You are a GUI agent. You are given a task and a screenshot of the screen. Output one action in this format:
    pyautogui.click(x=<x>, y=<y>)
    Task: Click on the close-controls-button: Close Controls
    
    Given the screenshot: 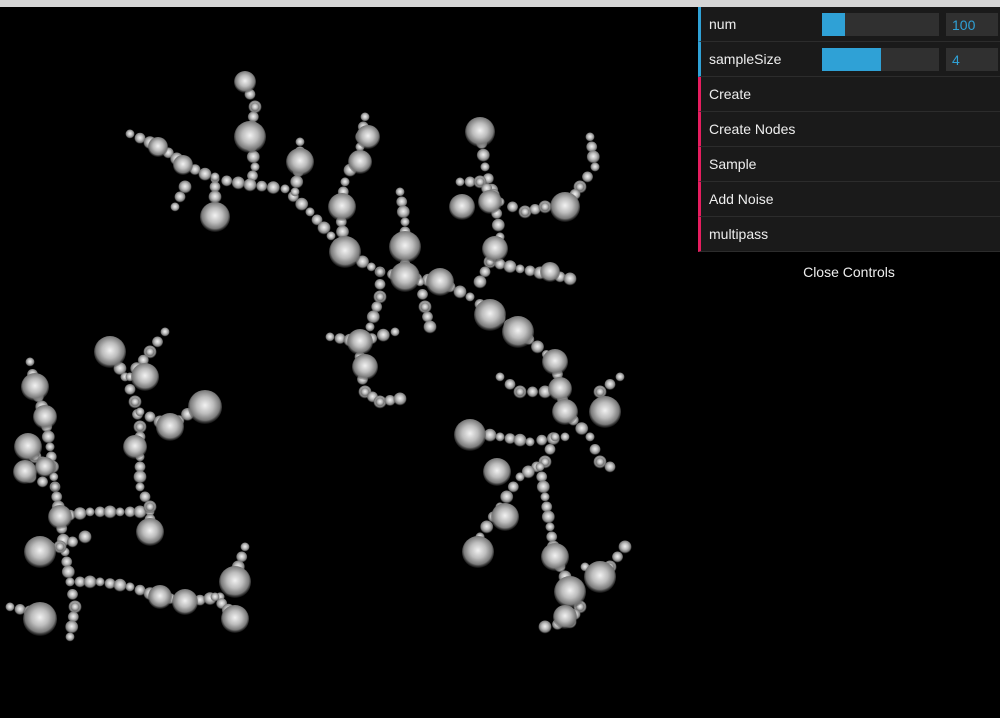 What is the action you would take?
    pyautogui.click(x=849, y=272)
    